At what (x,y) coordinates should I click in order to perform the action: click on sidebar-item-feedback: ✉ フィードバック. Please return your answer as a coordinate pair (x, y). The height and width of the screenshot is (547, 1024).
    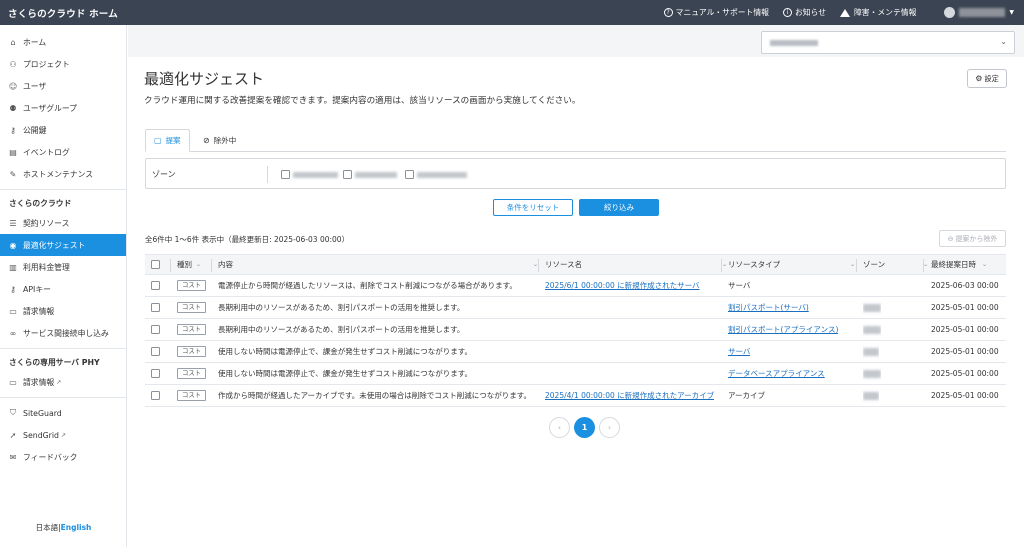
    Looking at the image, I should click on (63, 457).